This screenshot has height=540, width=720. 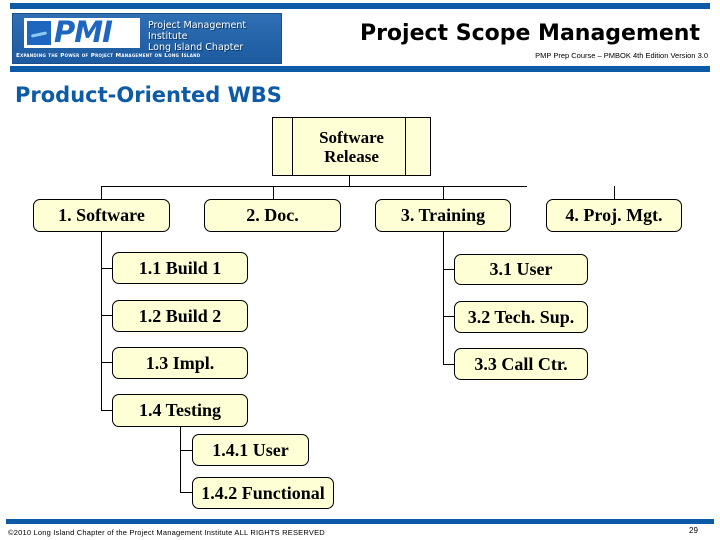 I want to click on wbs-node-1-4-1-user: 1.4.1 User, so click(x=250, y=450).